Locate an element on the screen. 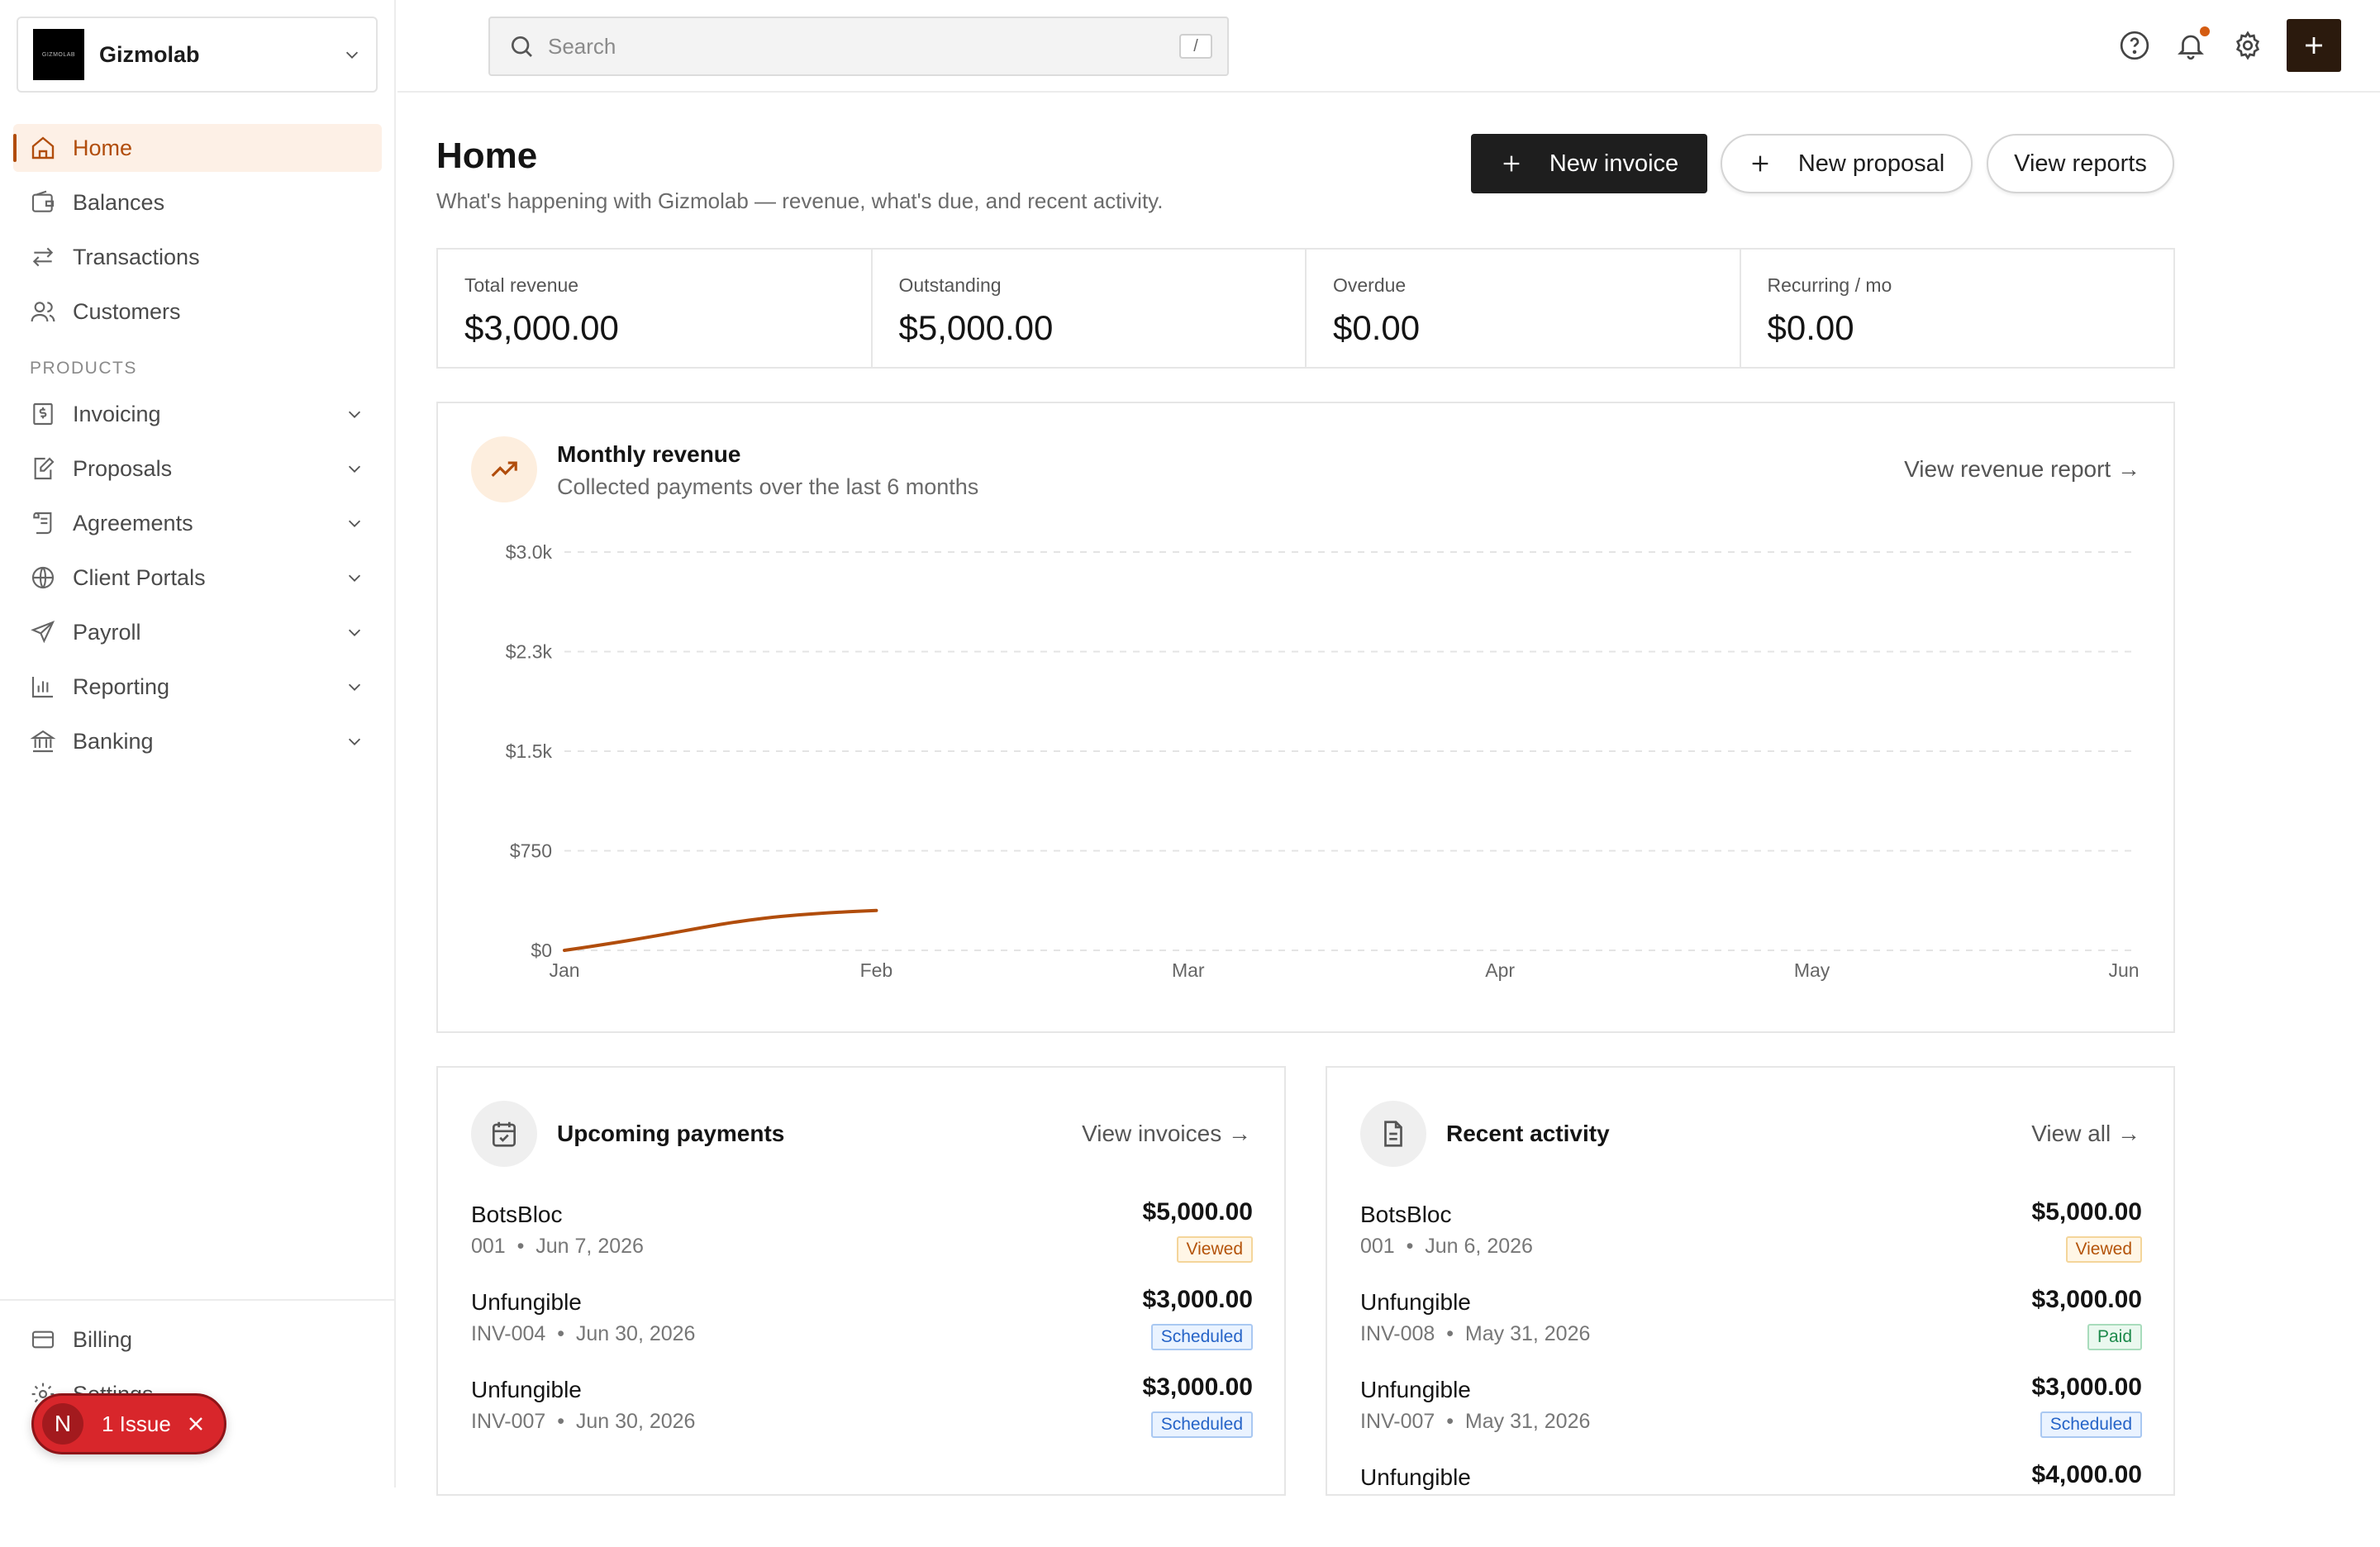 The image size is (2380, 1547). sidebar-item-proposals: Proposals is located at coordinates (197, 469).